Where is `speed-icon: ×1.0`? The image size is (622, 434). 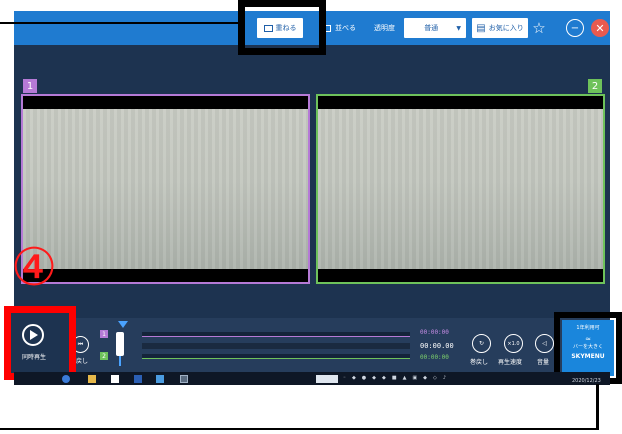 speed-icon: ×1.0 is located at coordinates (513, 343).